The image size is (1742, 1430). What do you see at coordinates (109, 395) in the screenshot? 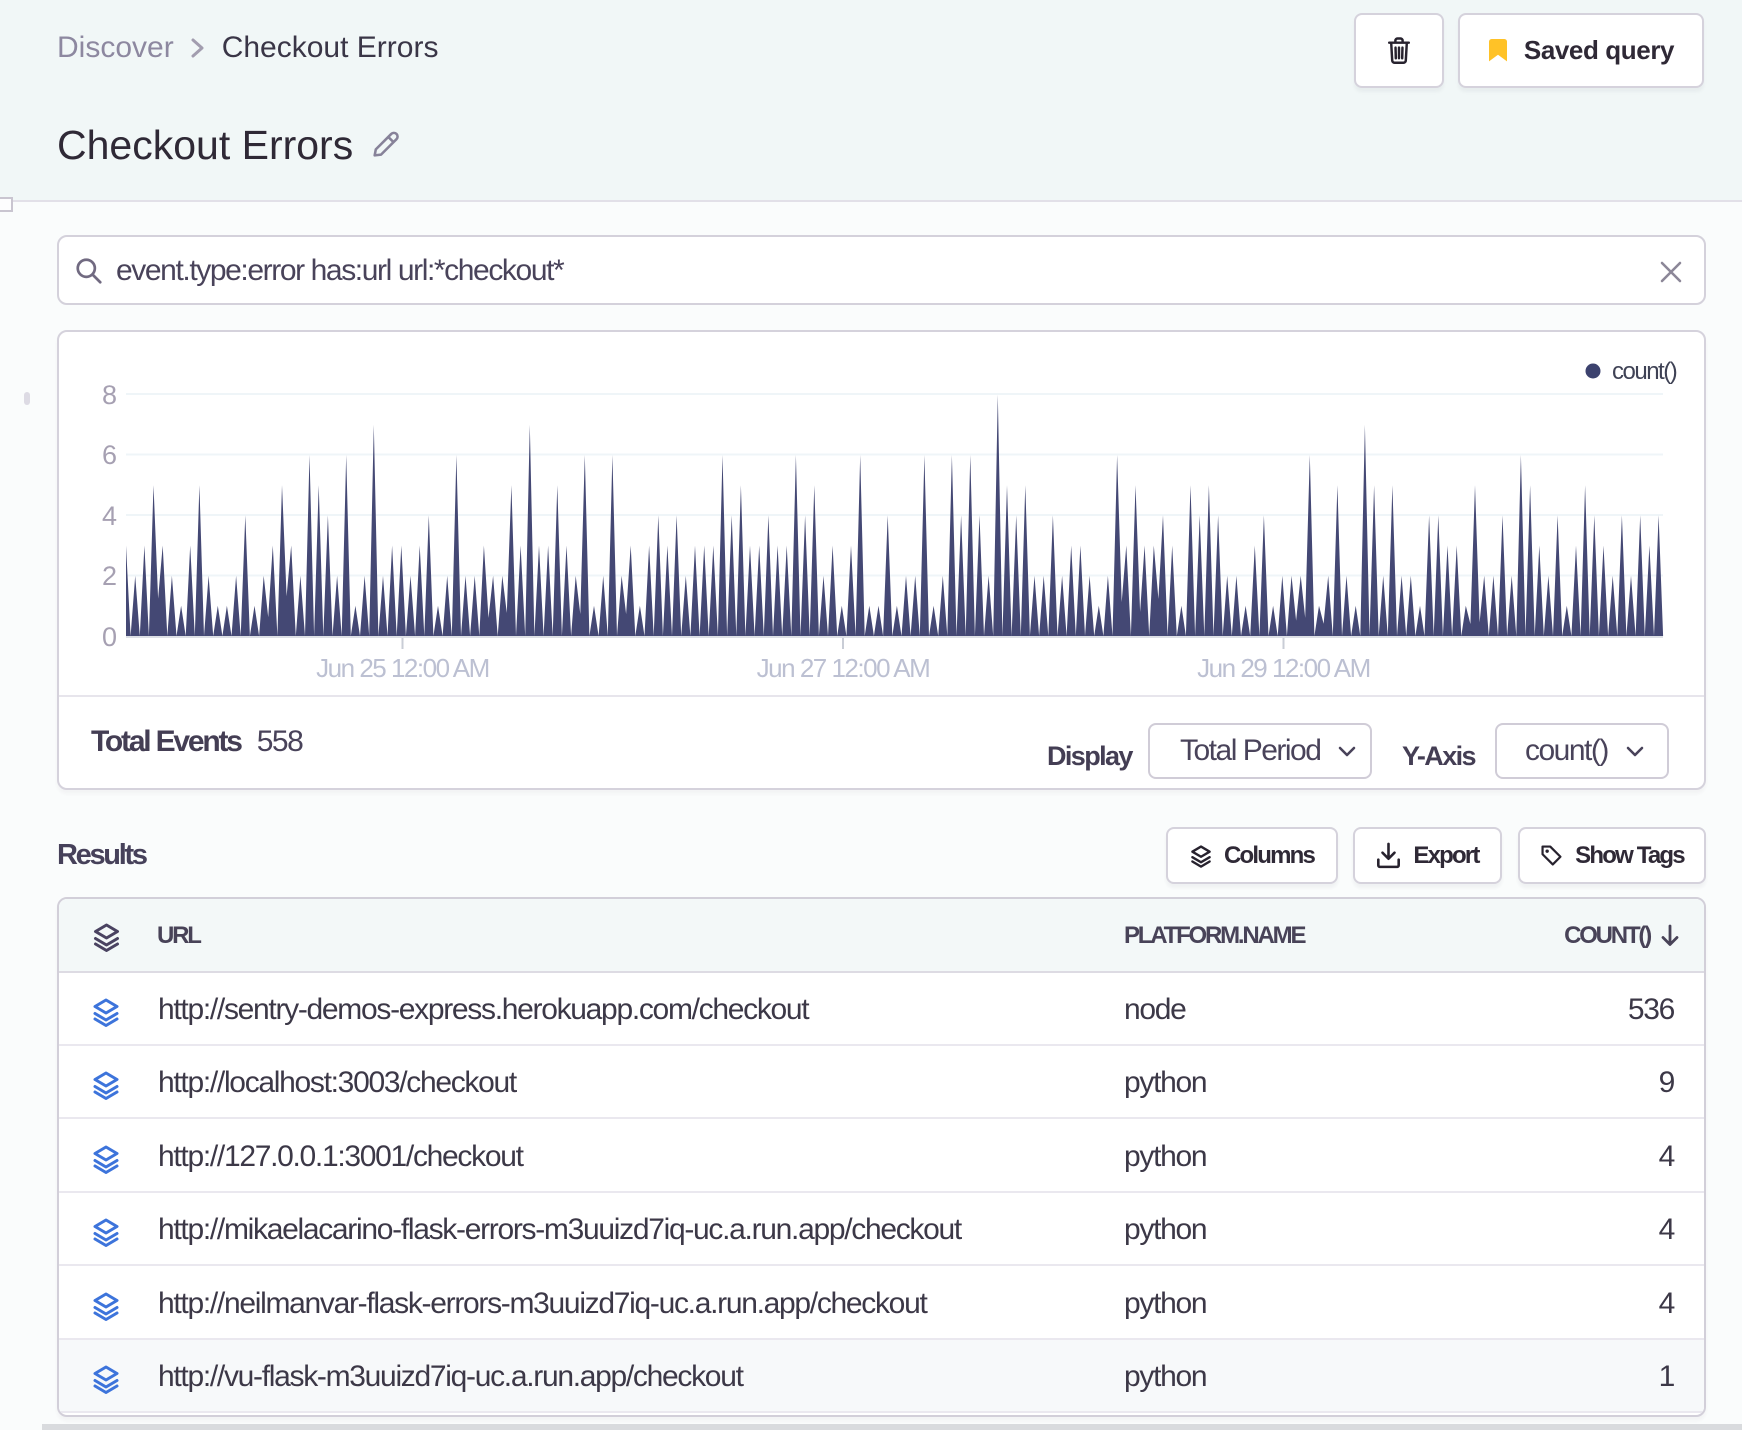
I see `svg-text: 8` at bounding box center [109, 395].